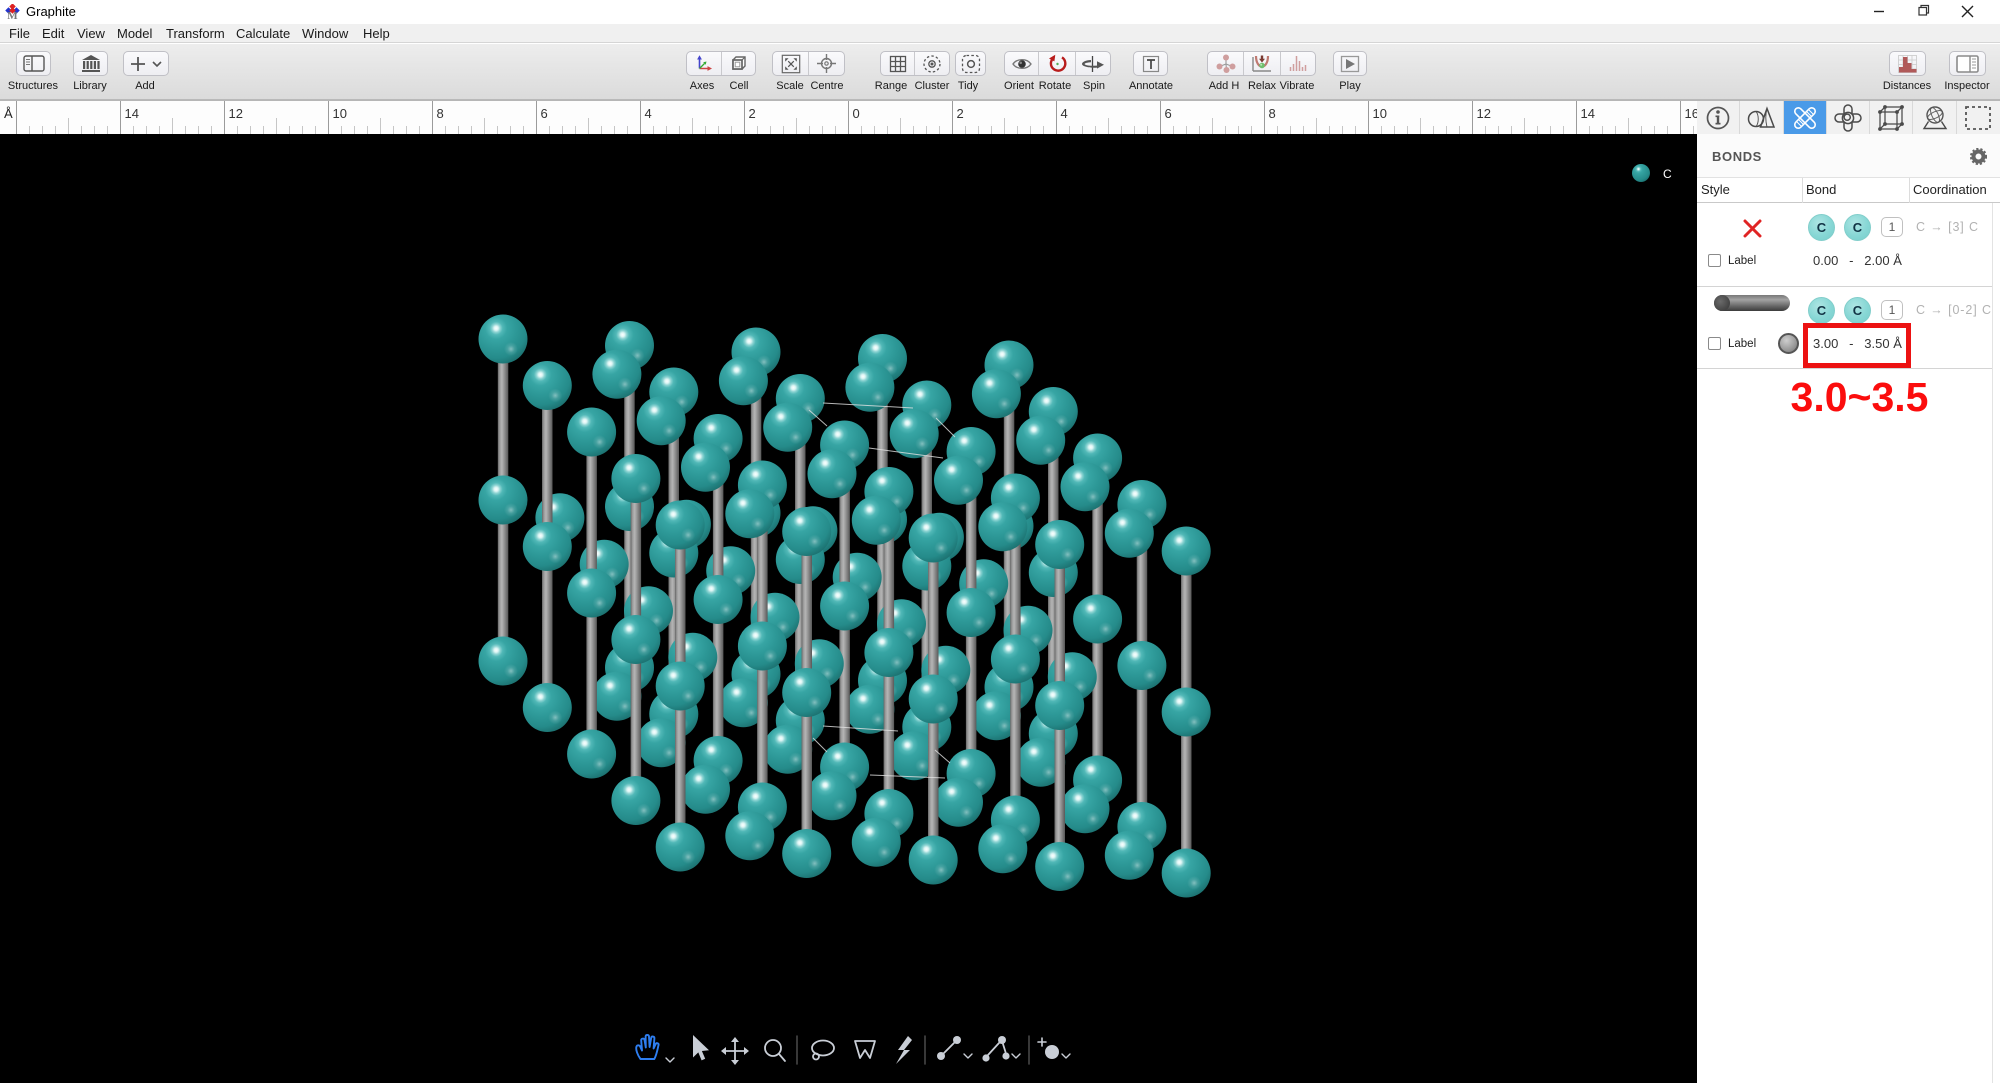 The width and height of the screenshot is (2000, 1083). Describe the element at coordinates (8, 113) in the screenshot. I see `svg-text: Å` at that location.